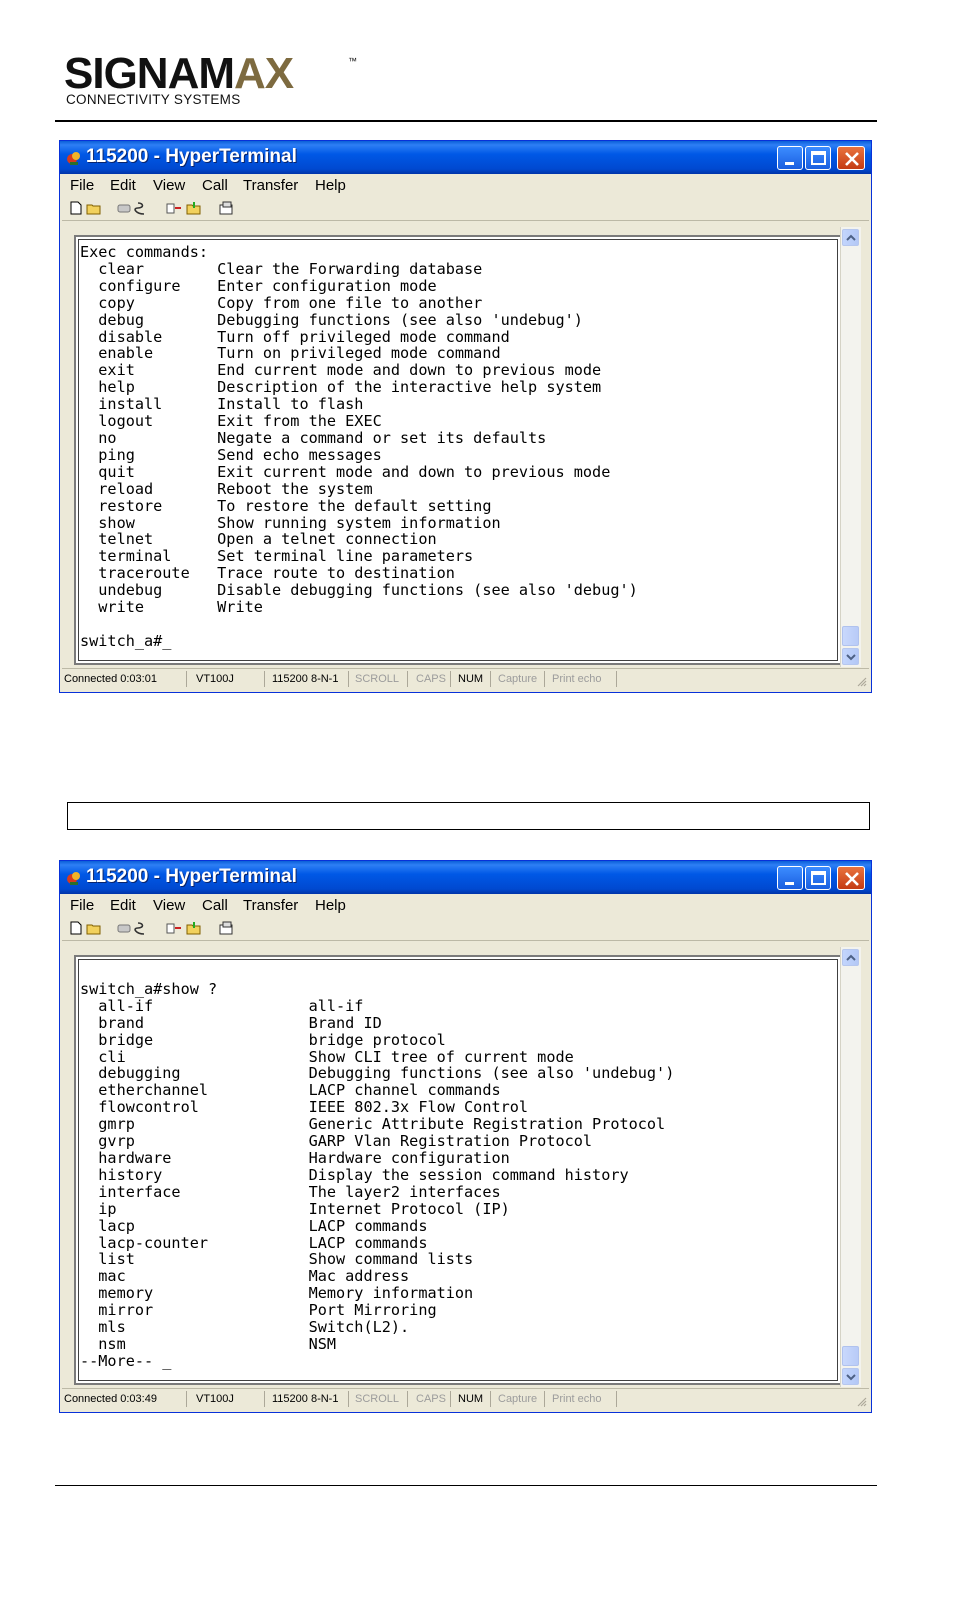  Describe the element at coordinates (789, 163) in the screenshot. I see `minimize-icon` at that location.